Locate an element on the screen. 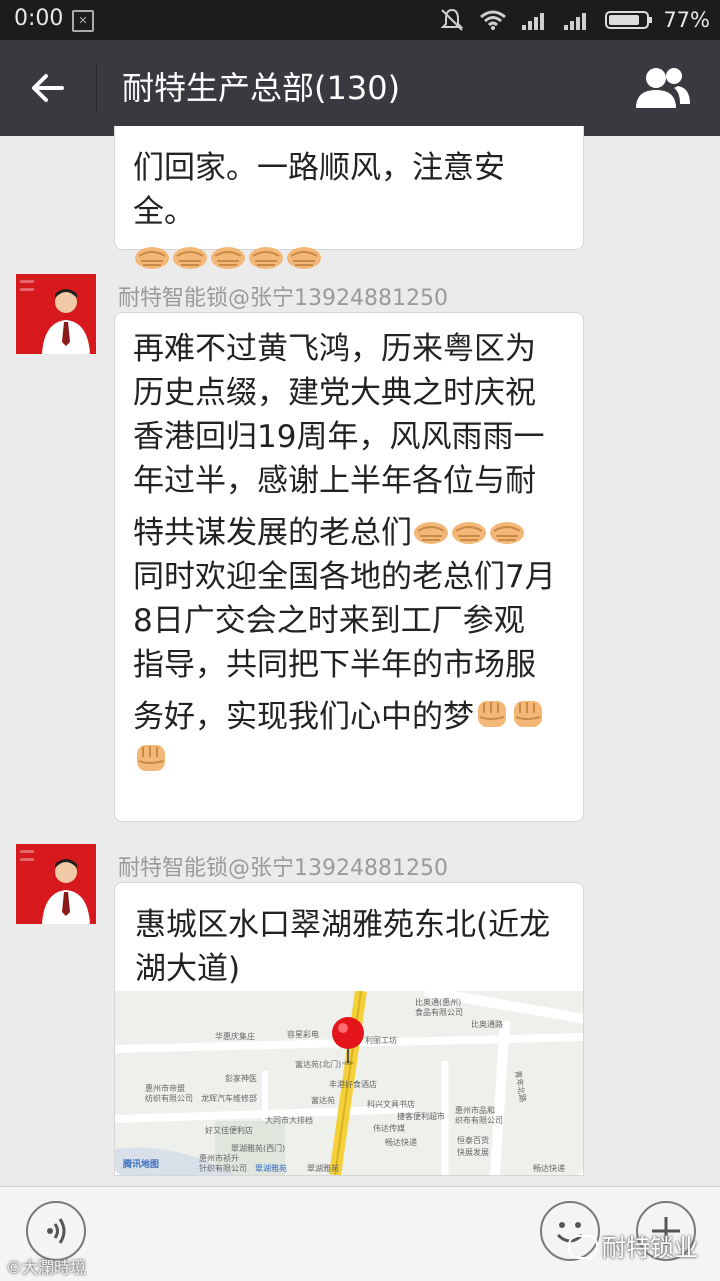  signal-2-icon is located at coordinates (575, 21).